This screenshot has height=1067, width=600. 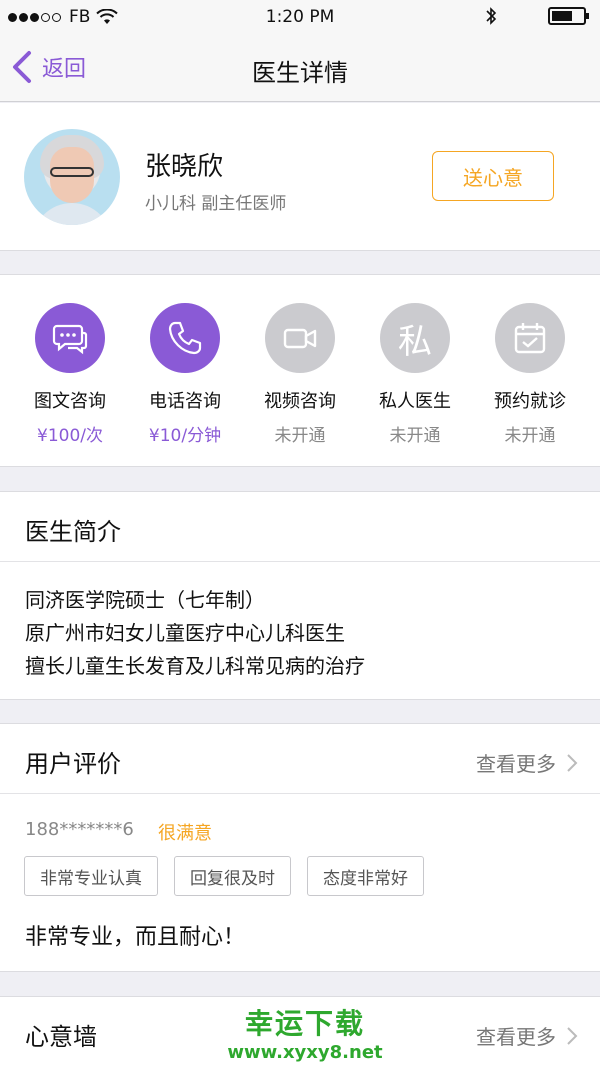 What do you see at coordinates (300, 177) in the screenshot?
I see `doctor-profile-card: 张晓欣 小儿科 副主任医师 送心意` at bounding box center [300, 177].